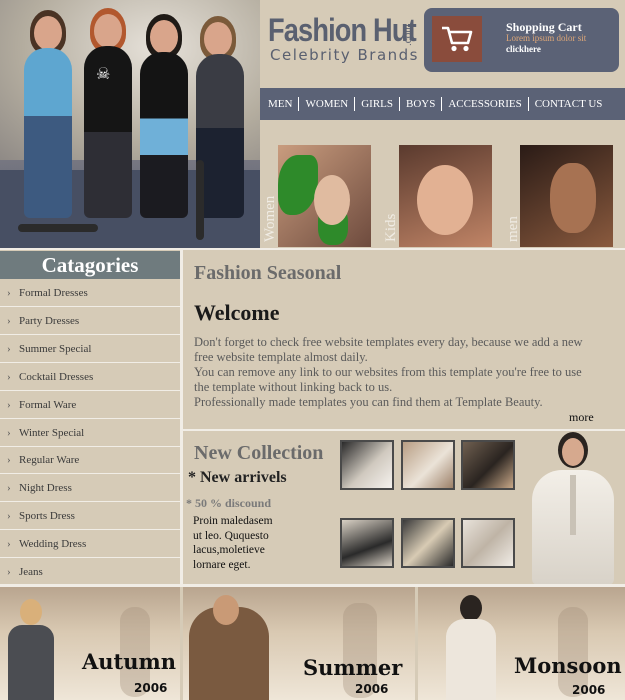 The image size is (625, 700). What do you see at coordinates (90, 643) in the screenshot?
I see `season-autumn: Autumn 2006` at bounding box center [90, 643].